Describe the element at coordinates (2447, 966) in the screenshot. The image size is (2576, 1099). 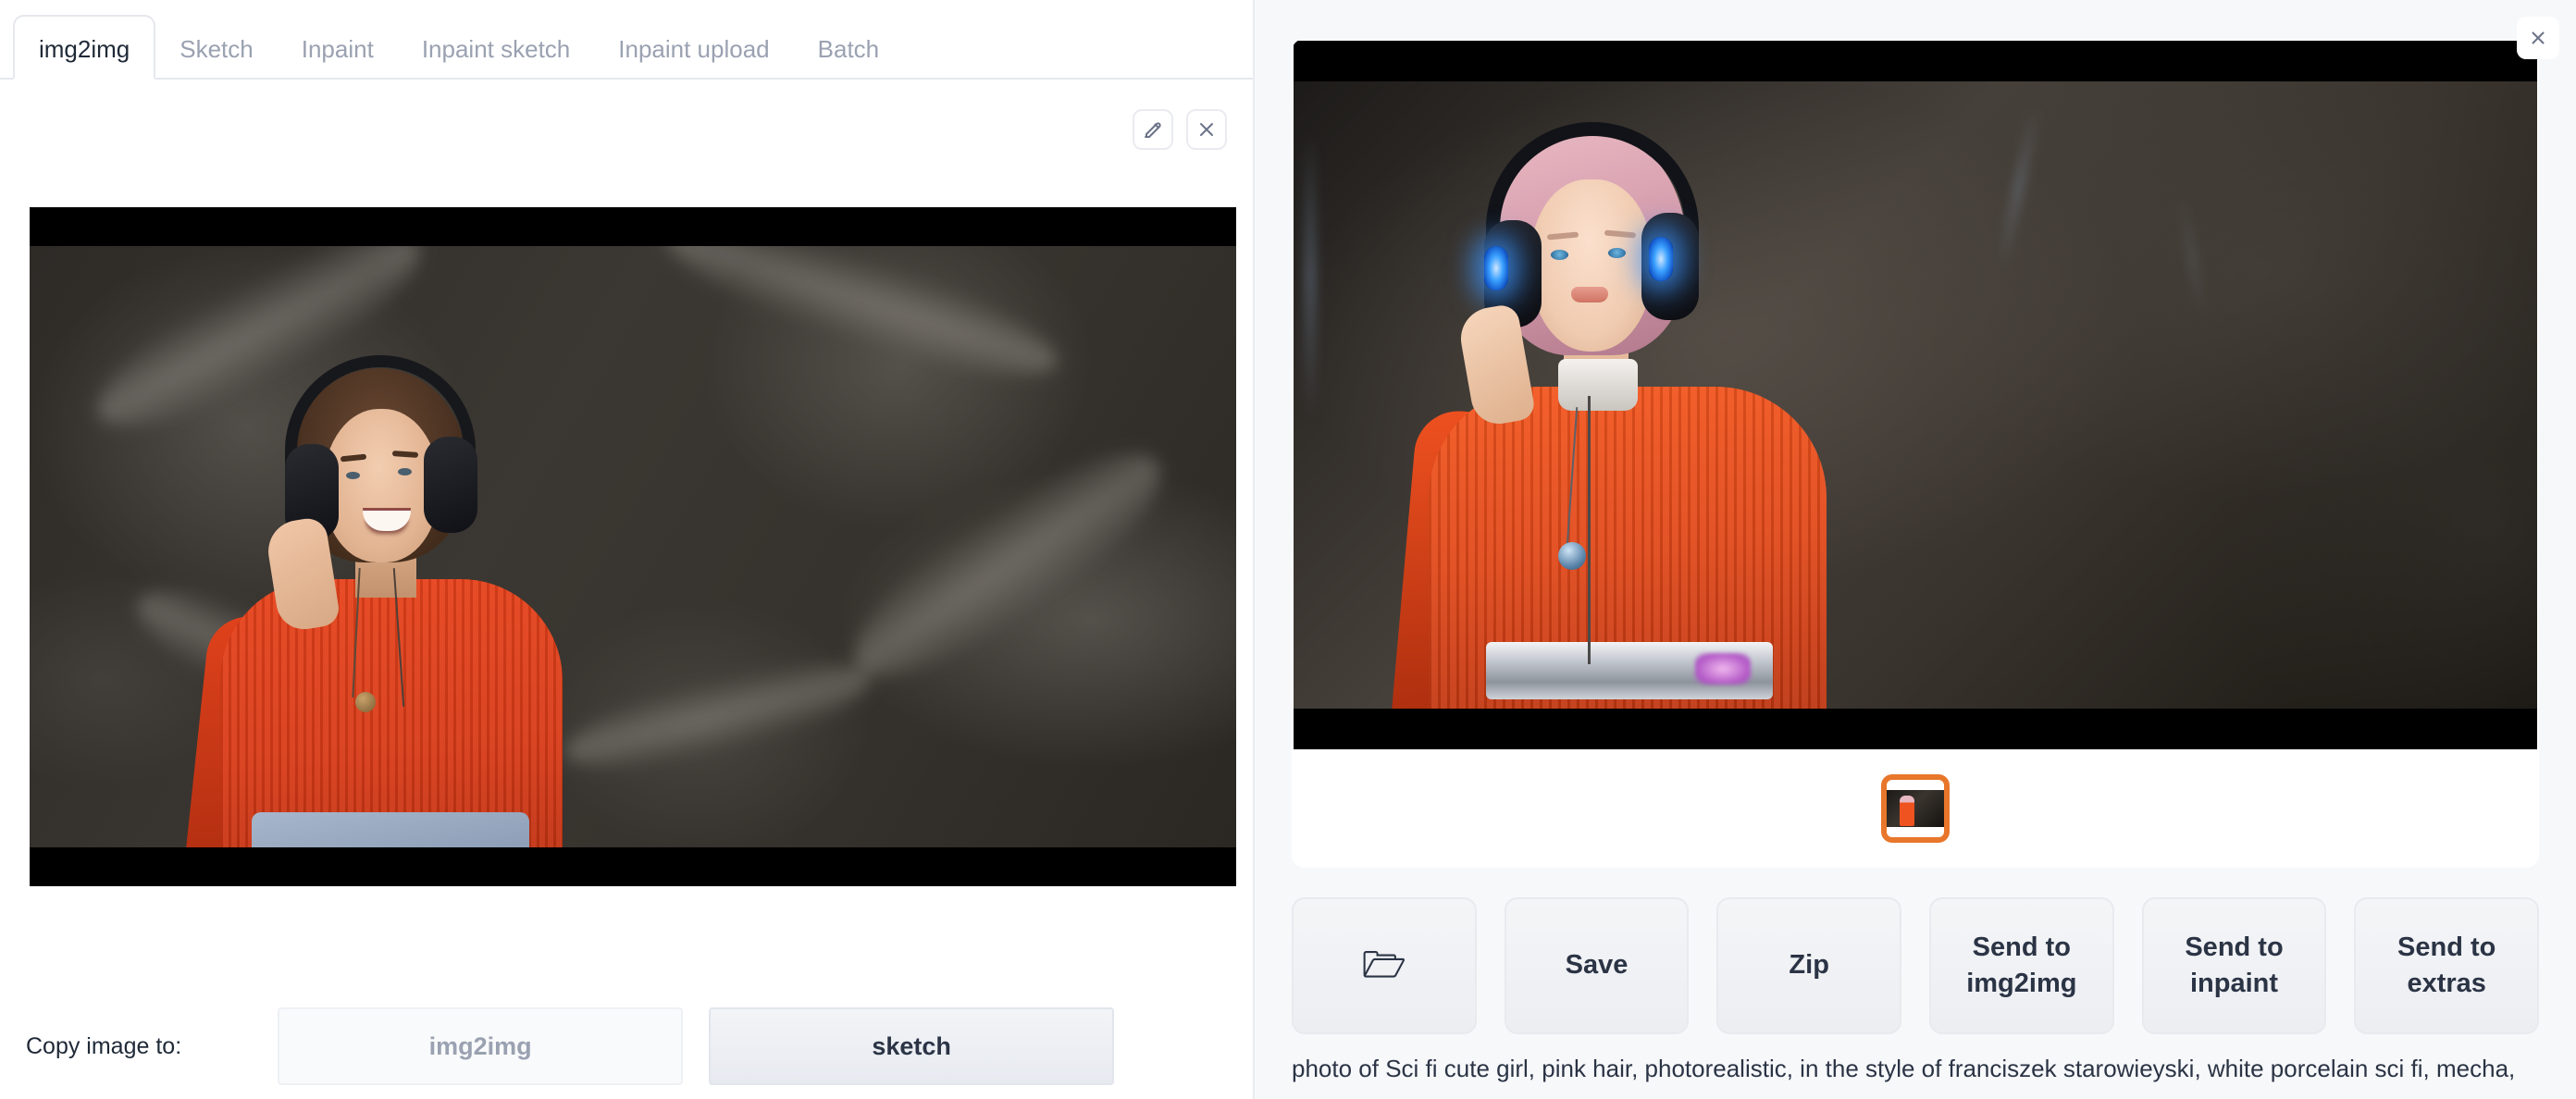
I see `send-to-extras-button: Send to extras` at that location.